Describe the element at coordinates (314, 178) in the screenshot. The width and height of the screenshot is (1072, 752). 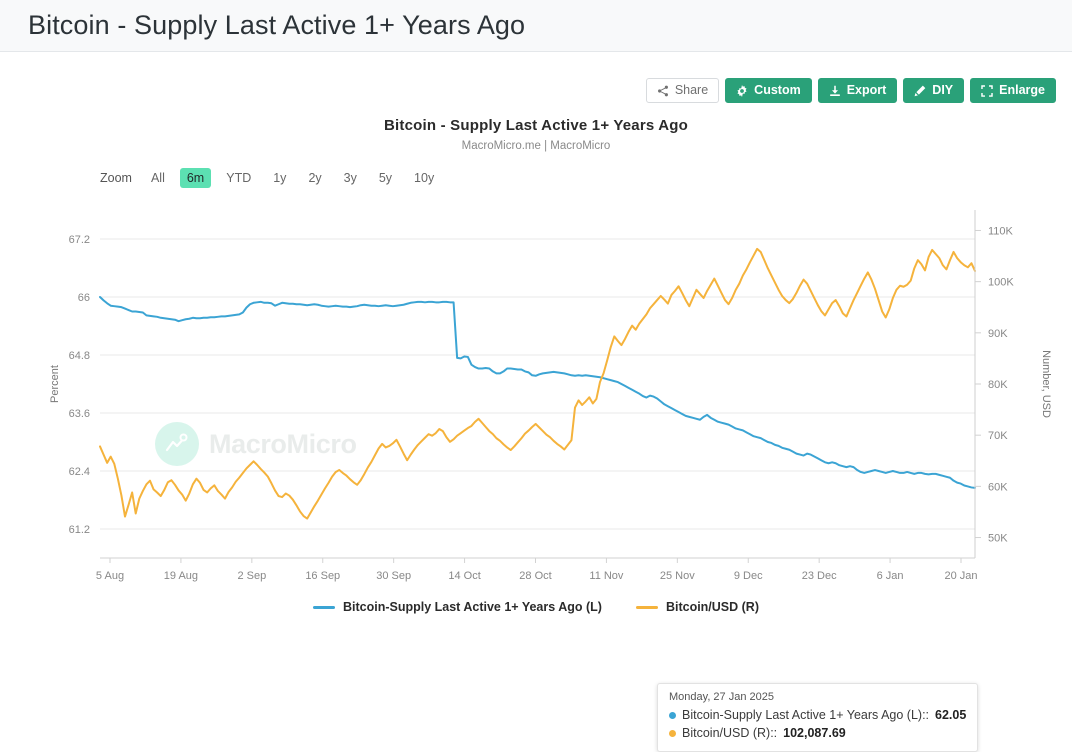
I see `zoom-option-2y: 2y` at that location.